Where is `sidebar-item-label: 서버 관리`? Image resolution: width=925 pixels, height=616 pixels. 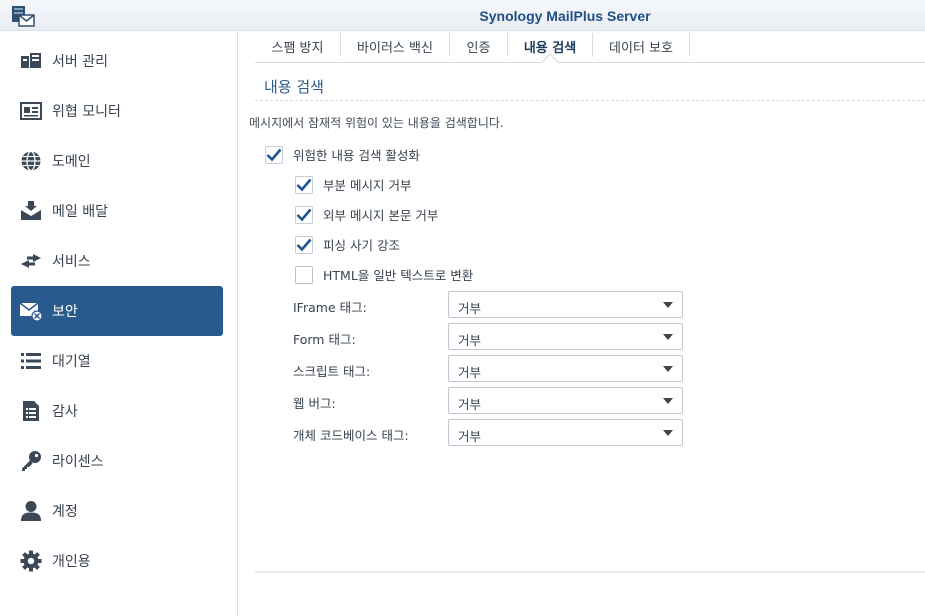
sidebar-item-label: 서버 관리 is located at coordinates (80, 62).